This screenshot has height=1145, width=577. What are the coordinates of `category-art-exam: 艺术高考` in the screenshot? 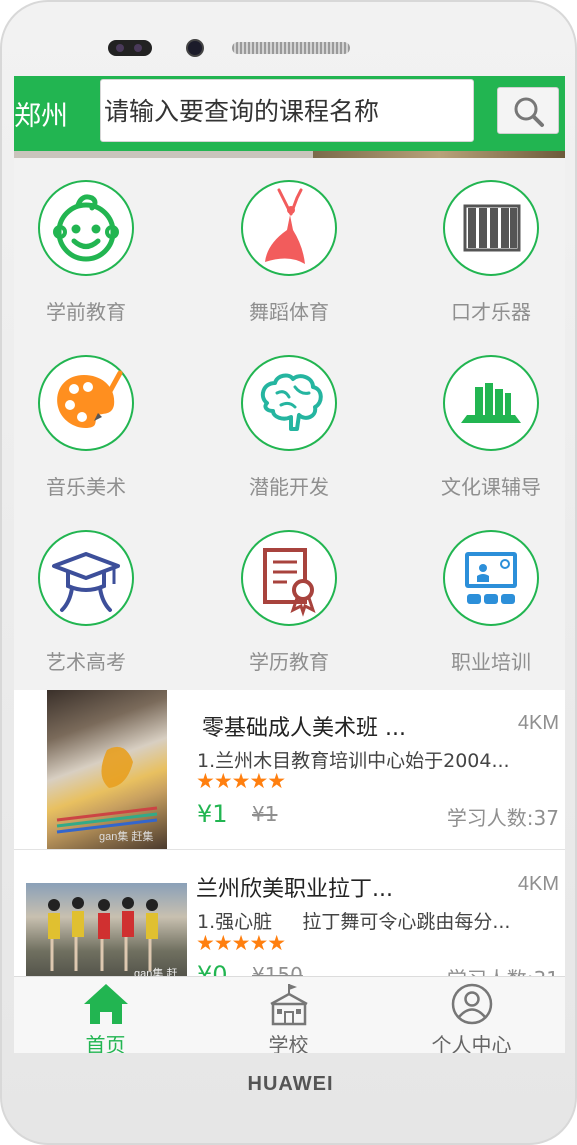 It's located at (90, 591).